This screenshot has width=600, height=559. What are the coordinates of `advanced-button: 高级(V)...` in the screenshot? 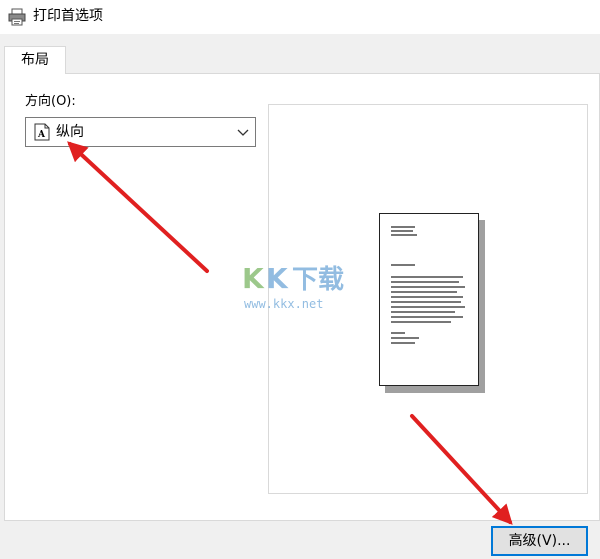 It's located at (539, 541).